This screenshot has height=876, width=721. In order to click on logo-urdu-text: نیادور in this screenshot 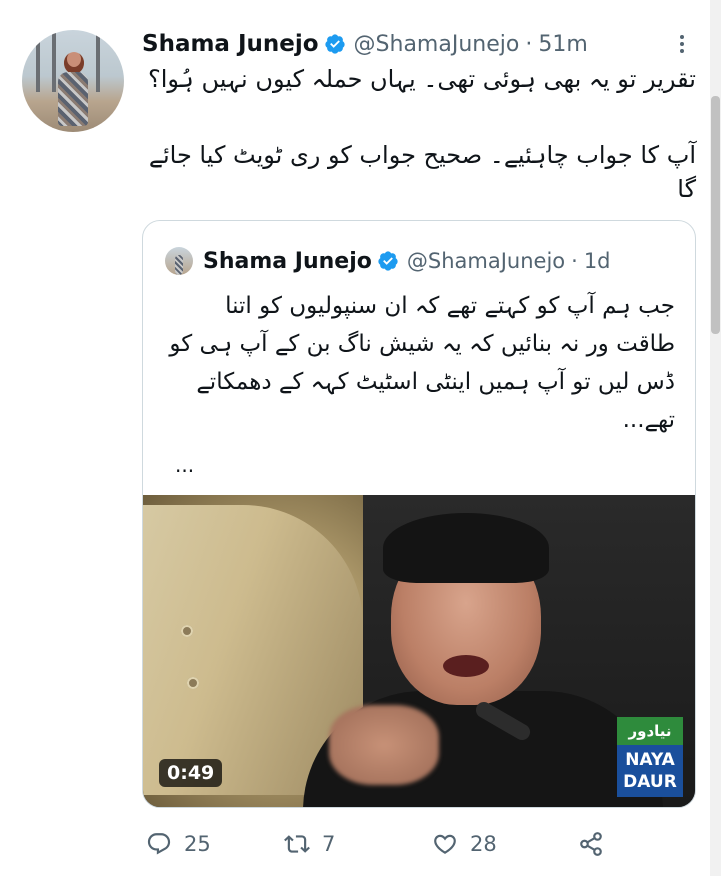, I will do `click(650, 731)`.